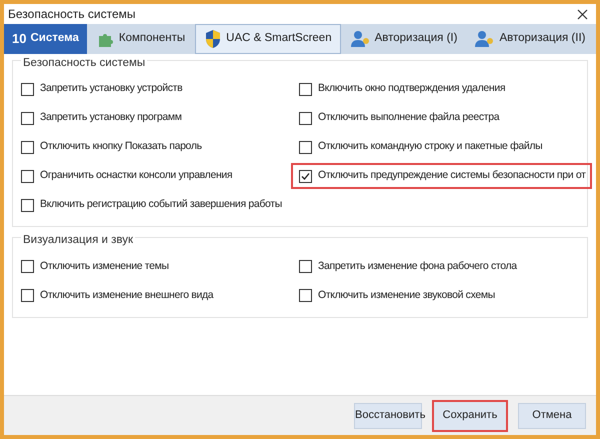  I want to click on tab: Авторизация (I), so click(404, 39).